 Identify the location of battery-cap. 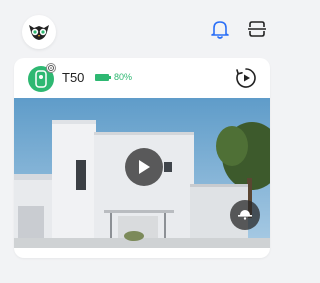
(110, 77).